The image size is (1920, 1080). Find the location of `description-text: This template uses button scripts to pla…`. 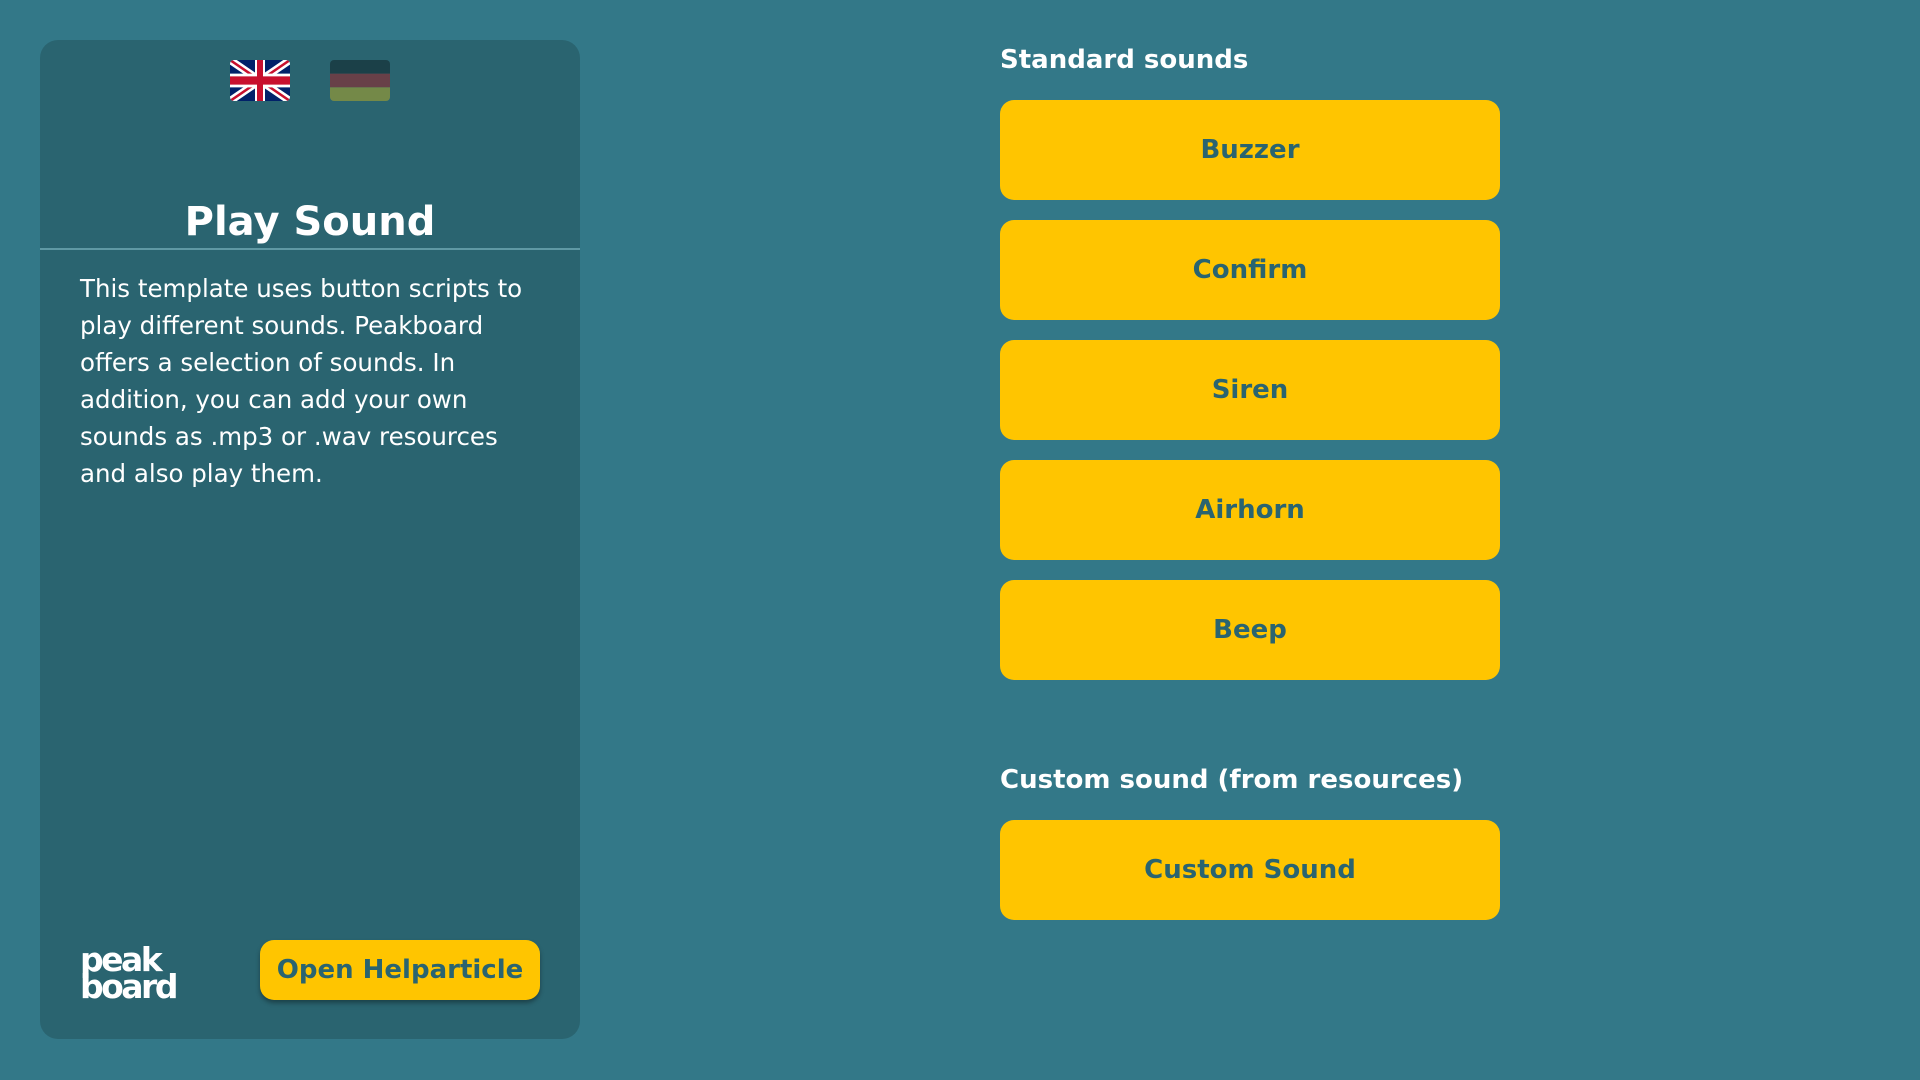

description-text: This template uses button scripts to pla… is located at coordinates (301, 381).